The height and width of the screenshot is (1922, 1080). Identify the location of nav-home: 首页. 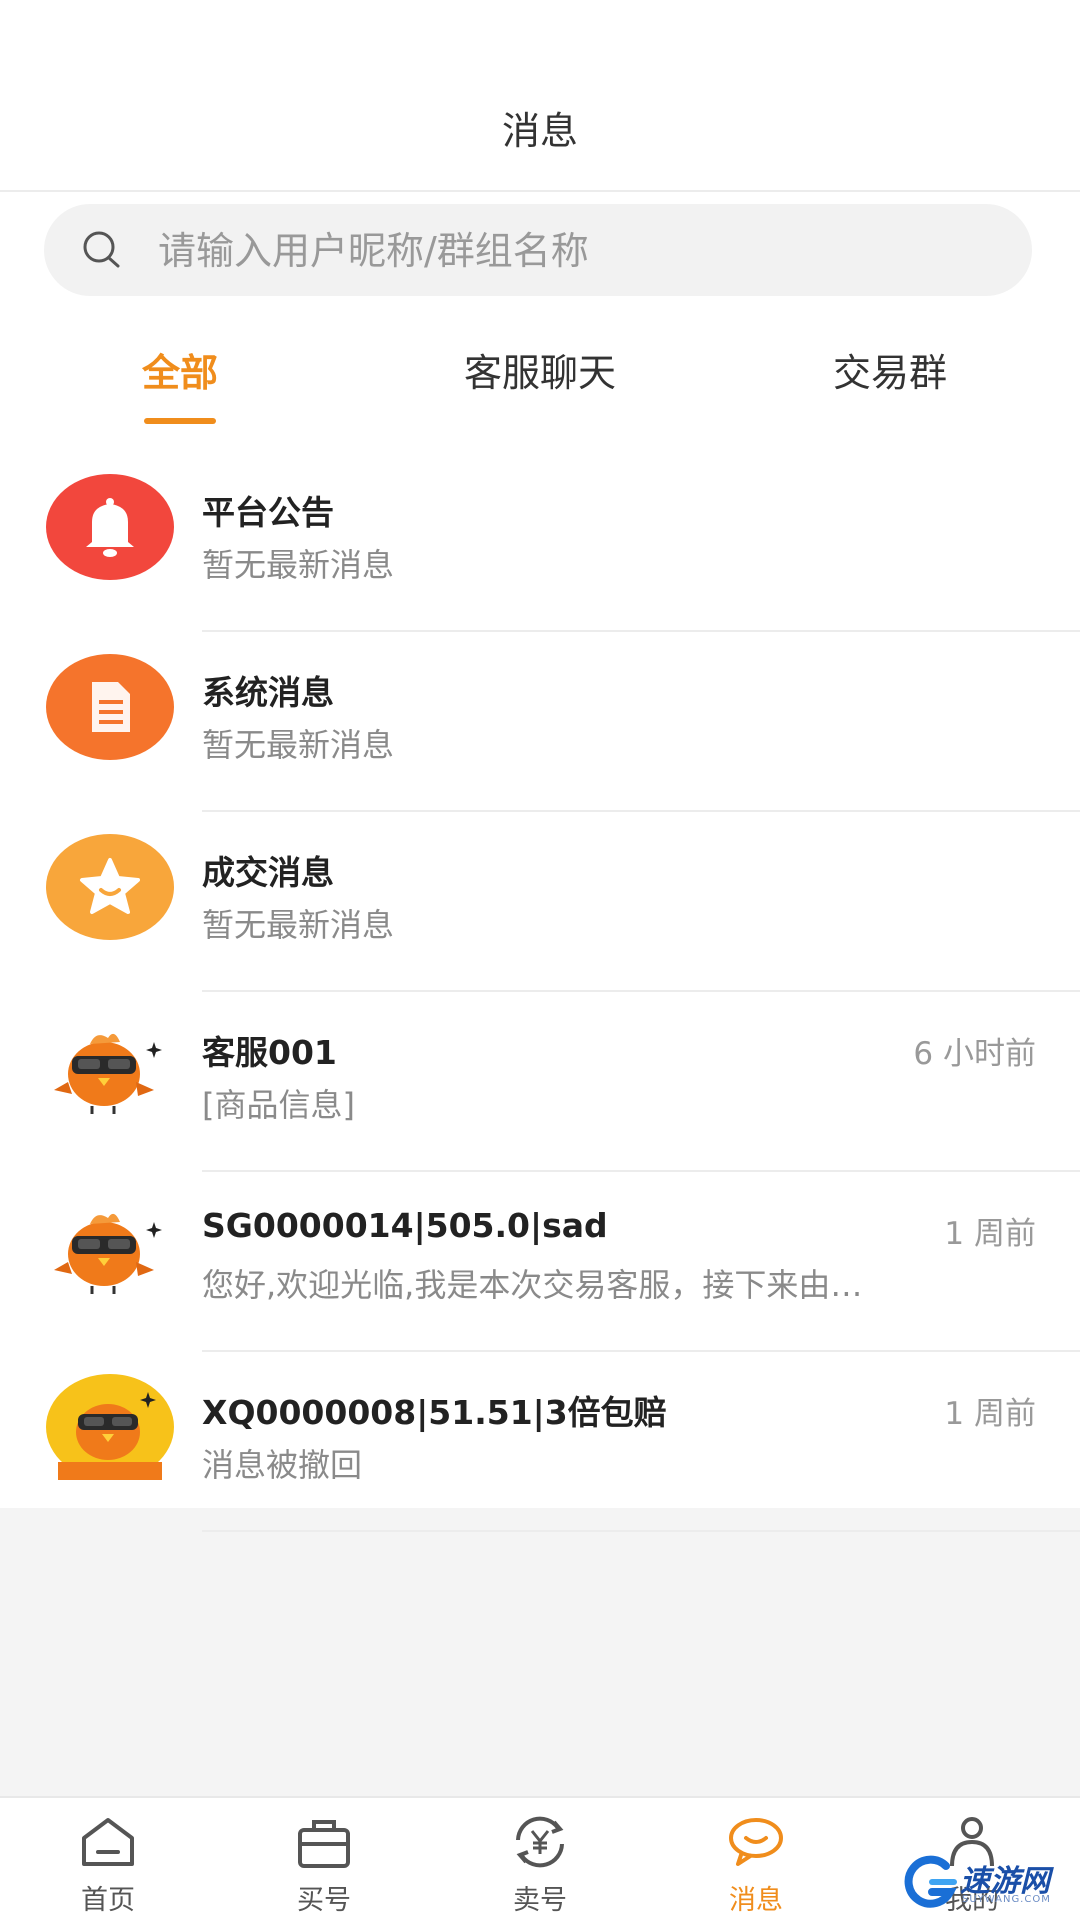
(108, 1860).